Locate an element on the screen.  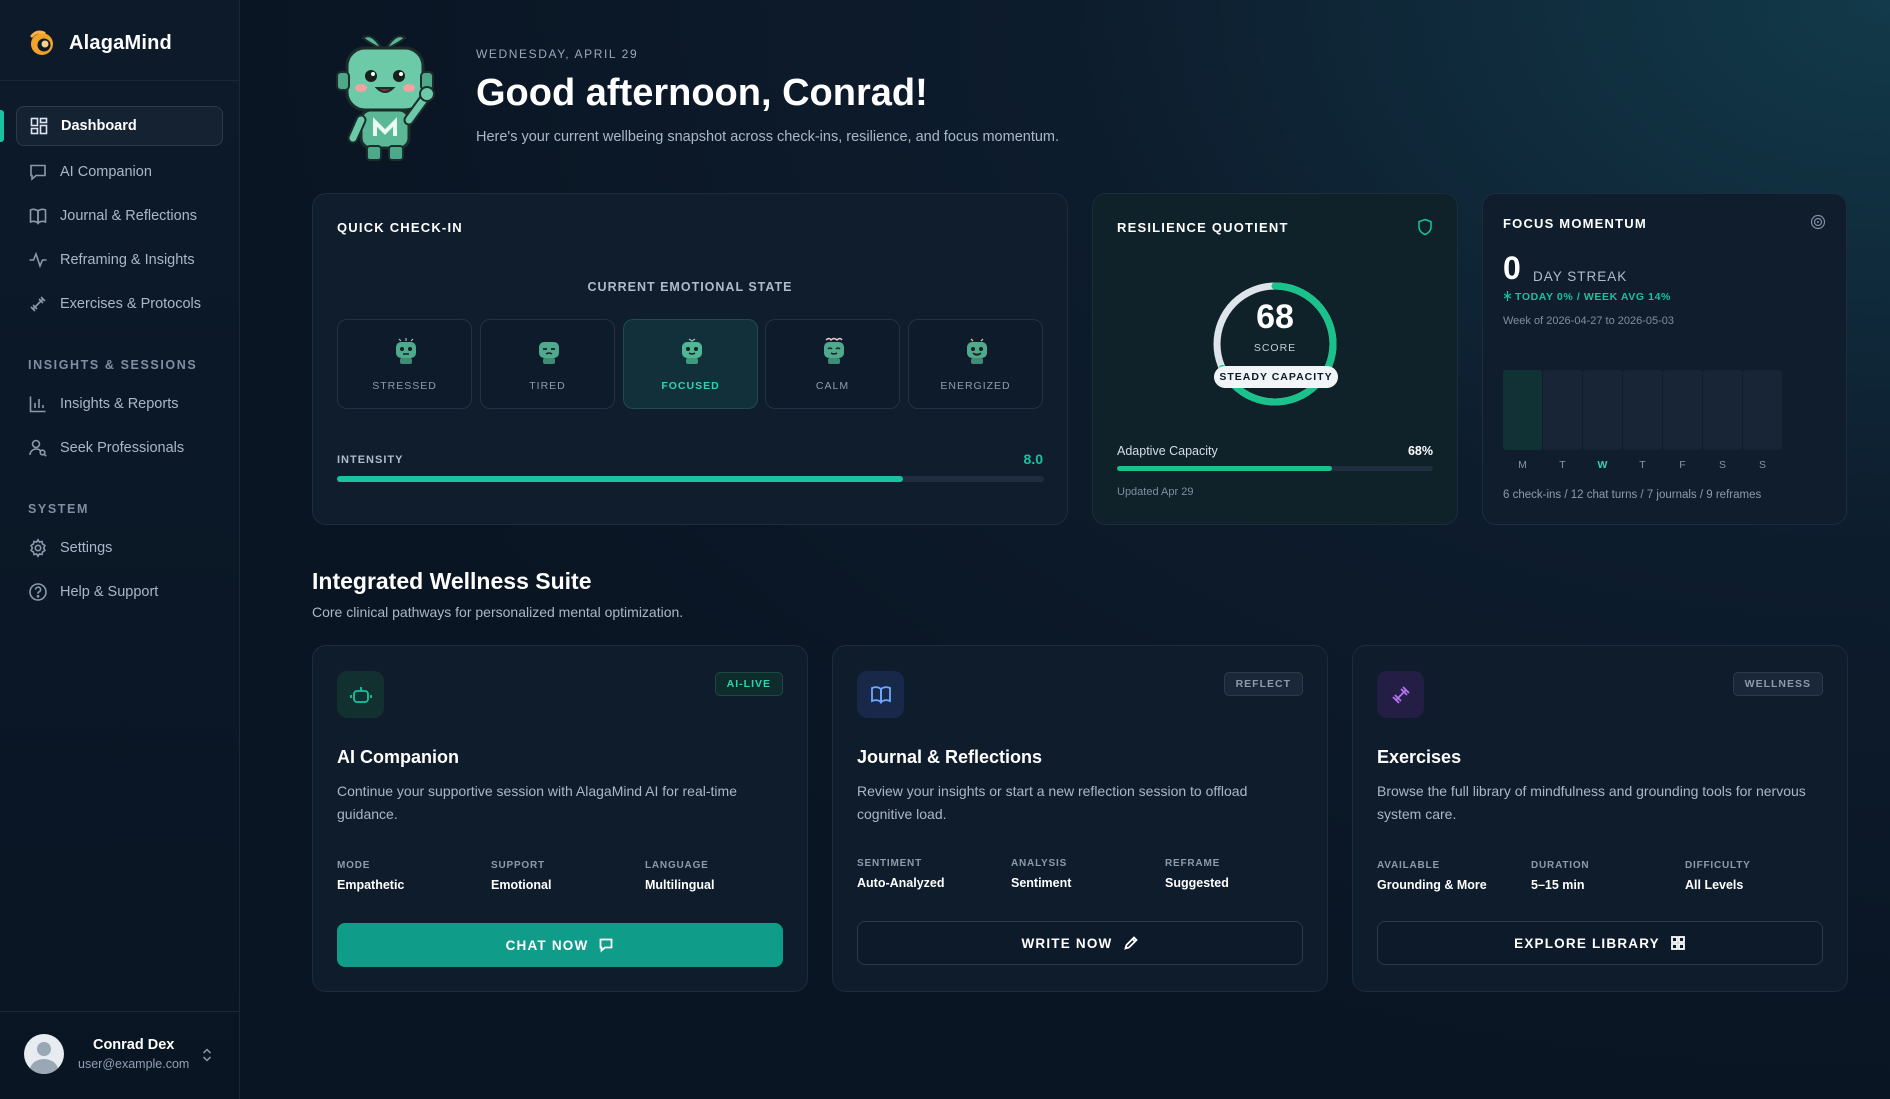
meta-key: AVAILABLE is located at coordinates (1408, 865).